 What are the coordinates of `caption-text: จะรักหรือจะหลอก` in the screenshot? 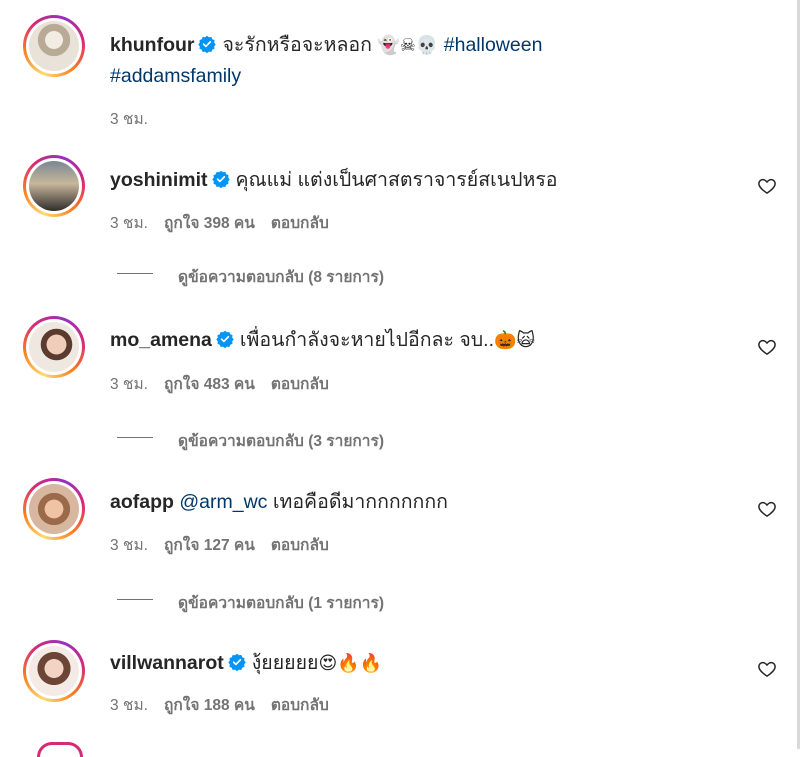 It's located at (297, 45).